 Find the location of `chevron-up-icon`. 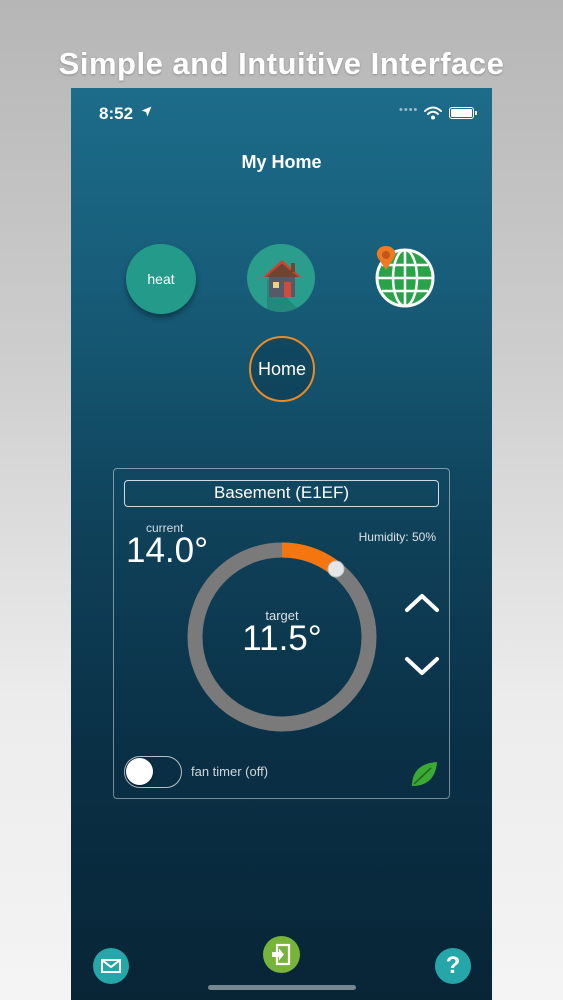

chevron-up-icon is located at coordinates (422, 603).